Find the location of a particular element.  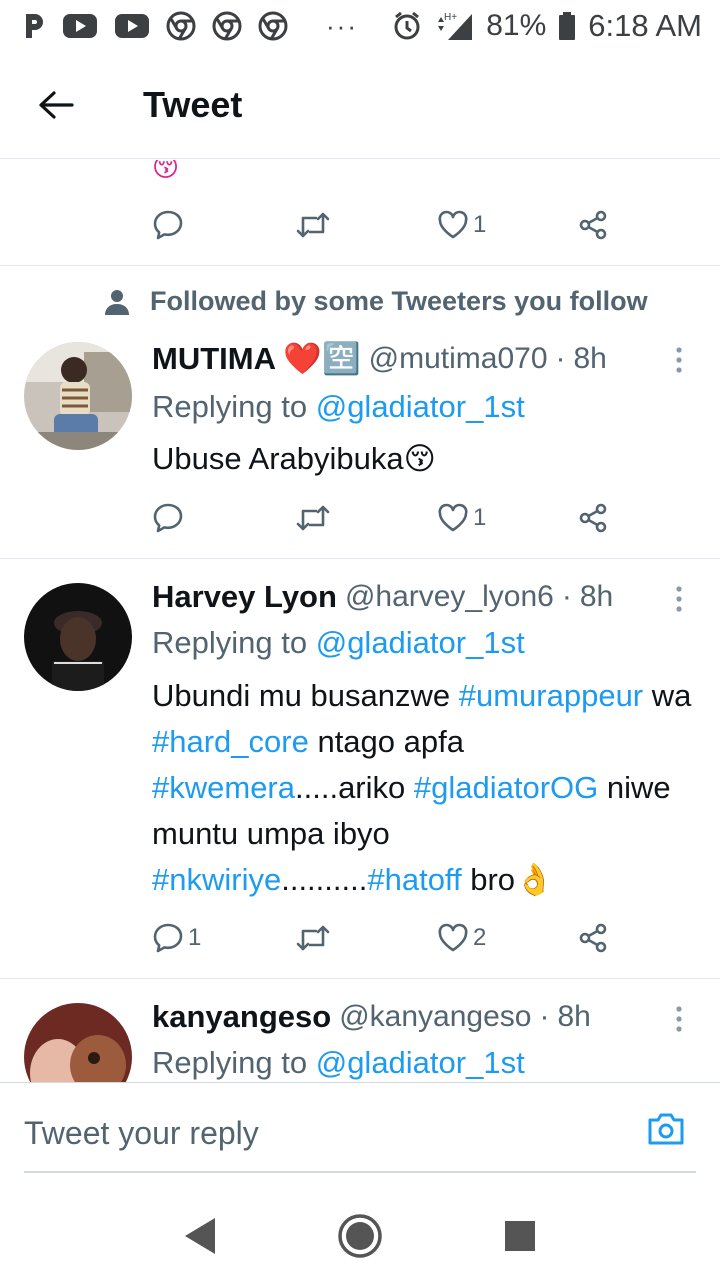

author-handle: @mutima070 is located at coordinates (458, 359).